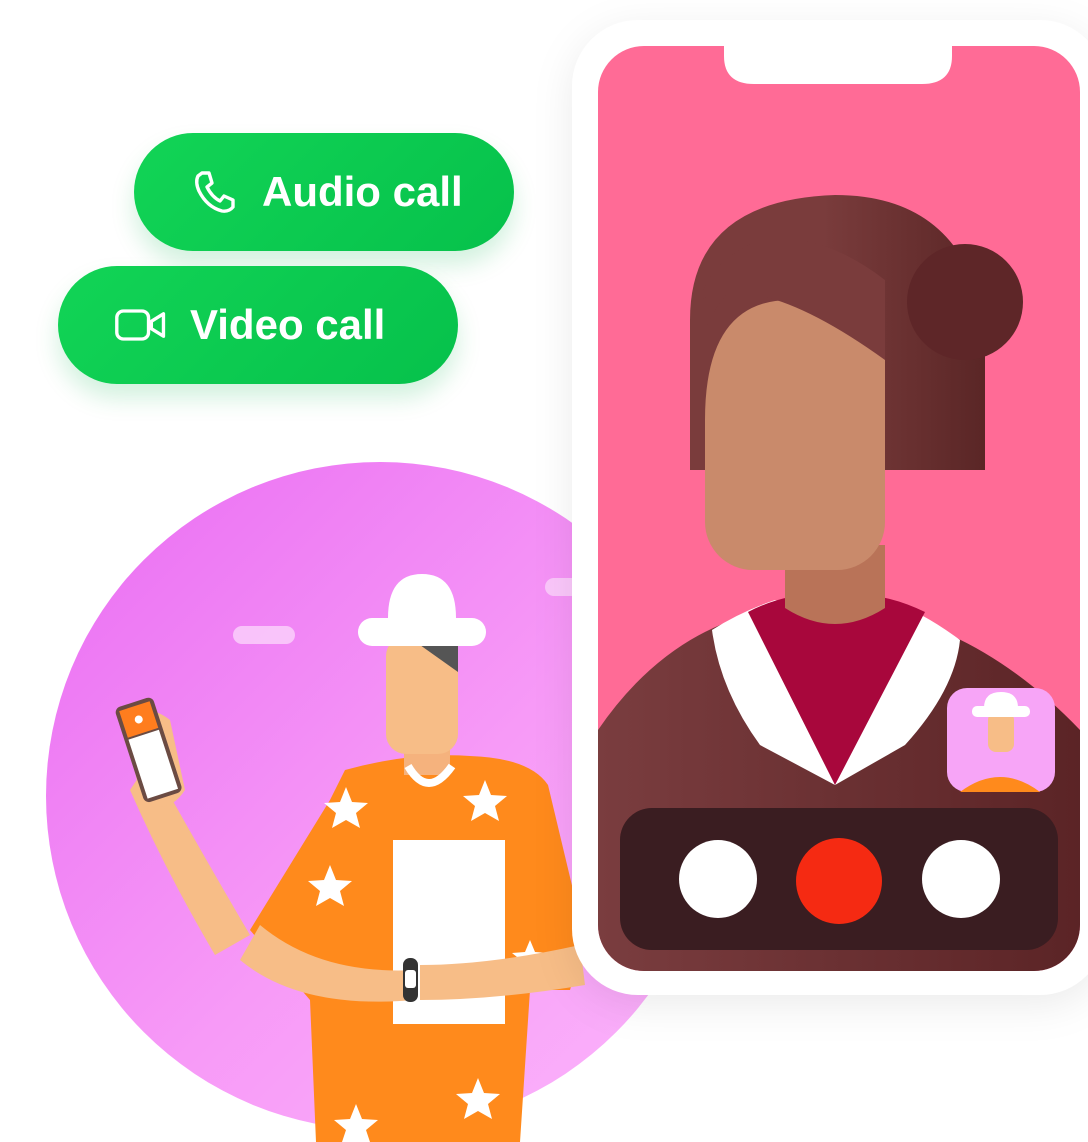  I want to click on camera-toggle-button, so click(961, 879).